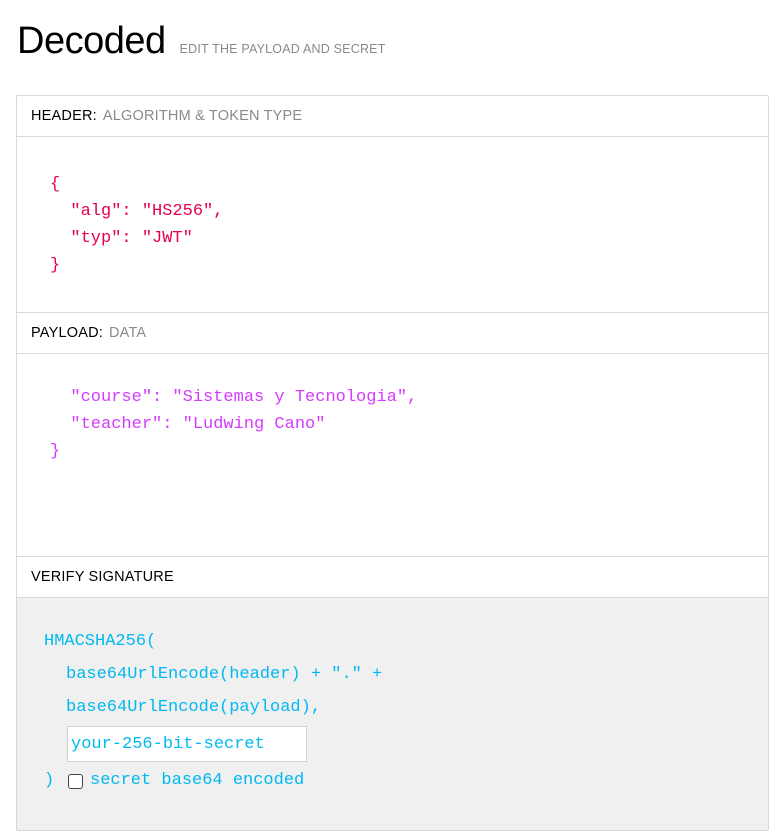 The width and height of the screenshot is (782, 832). What do you see at coordinates (197, 780) in the screenshot?
I see `checkbox-label: secret base64 encoded` at bounding box center [197, 780].